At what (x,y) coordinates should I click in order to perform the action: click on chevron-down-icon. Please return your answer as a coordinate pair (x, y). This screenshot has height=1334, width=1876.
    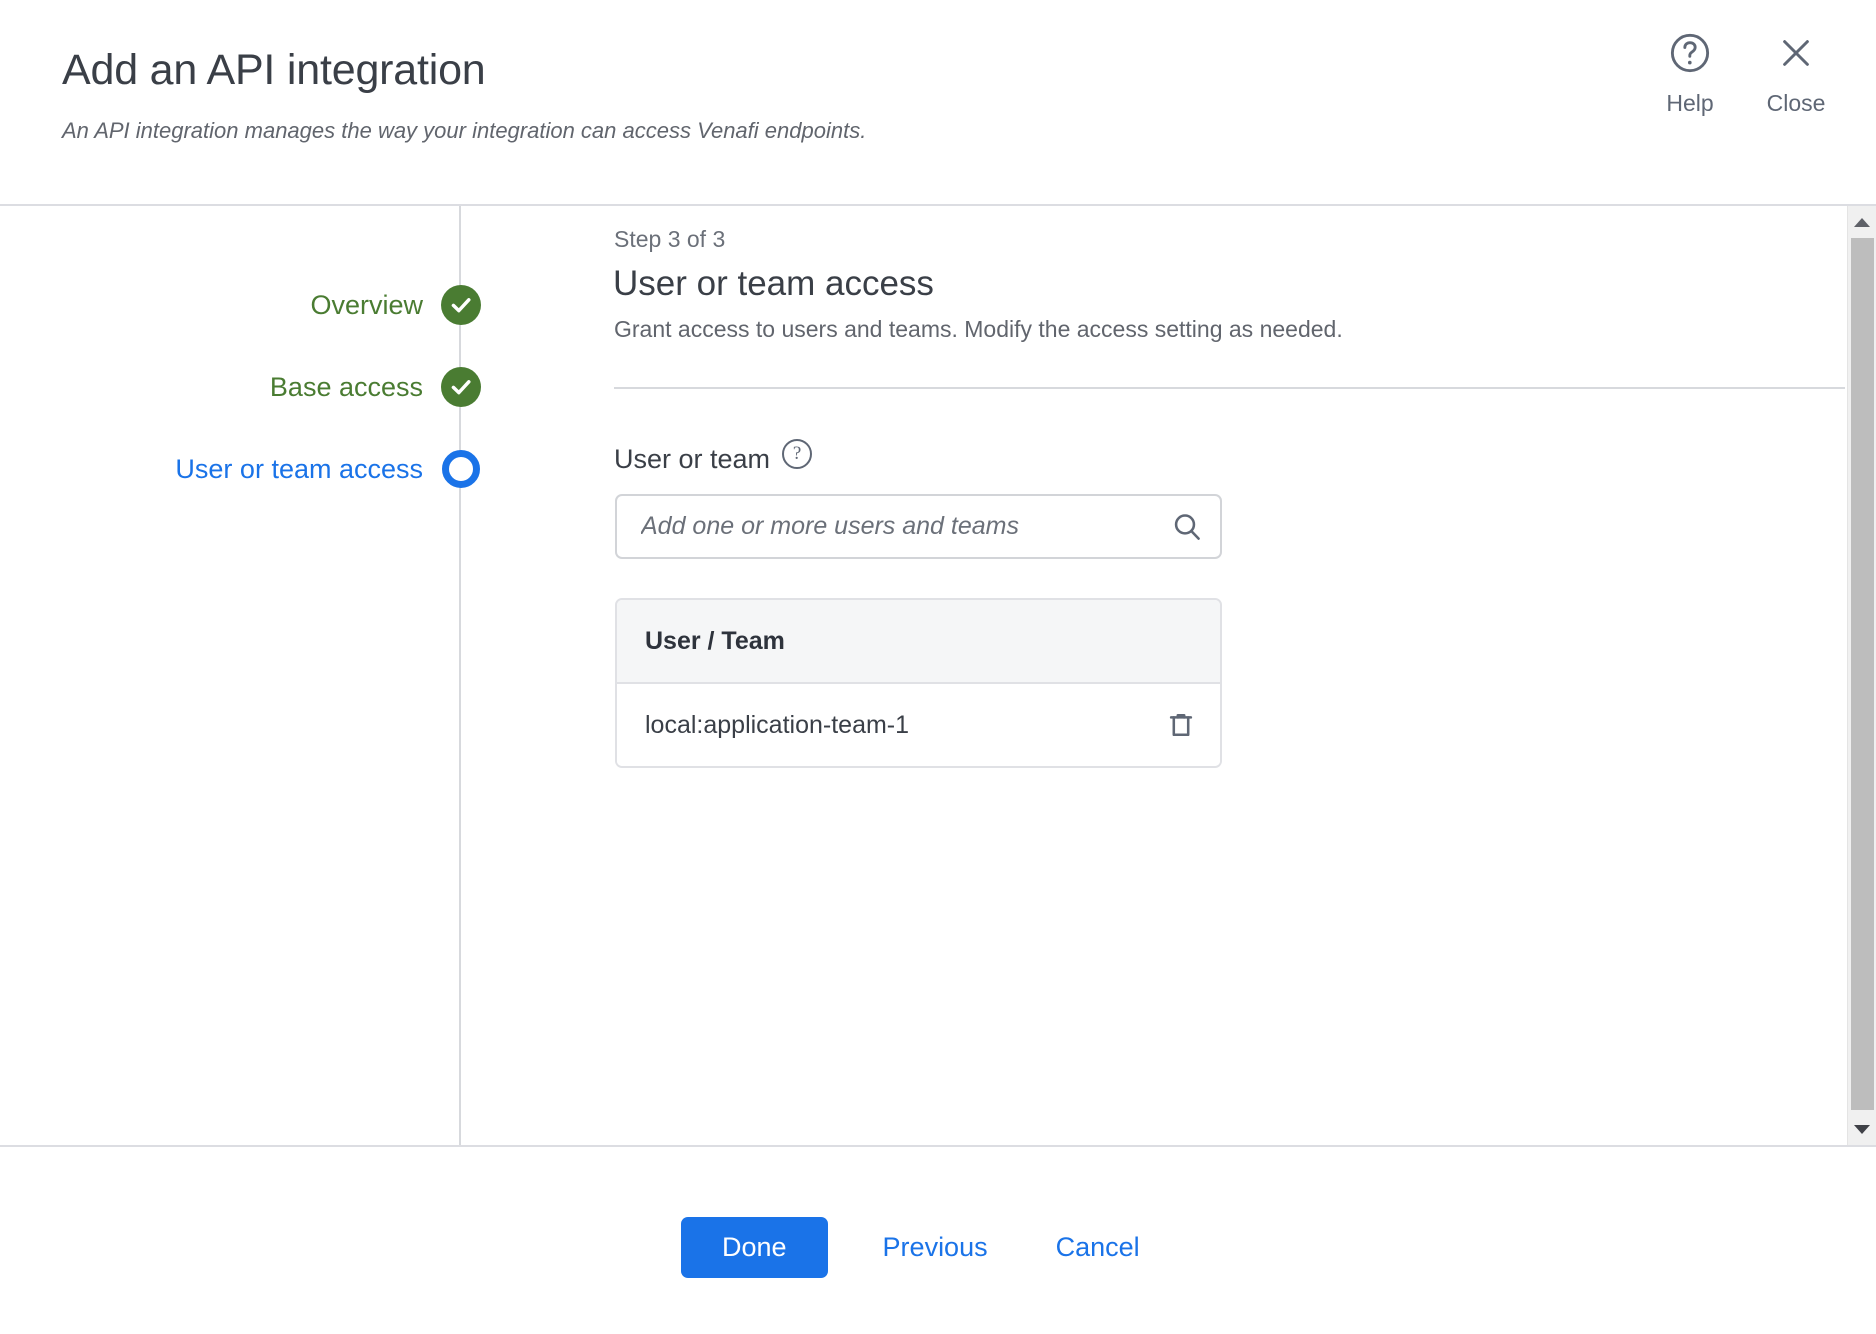
    Looking at the image, I should click on (1862, 1129).